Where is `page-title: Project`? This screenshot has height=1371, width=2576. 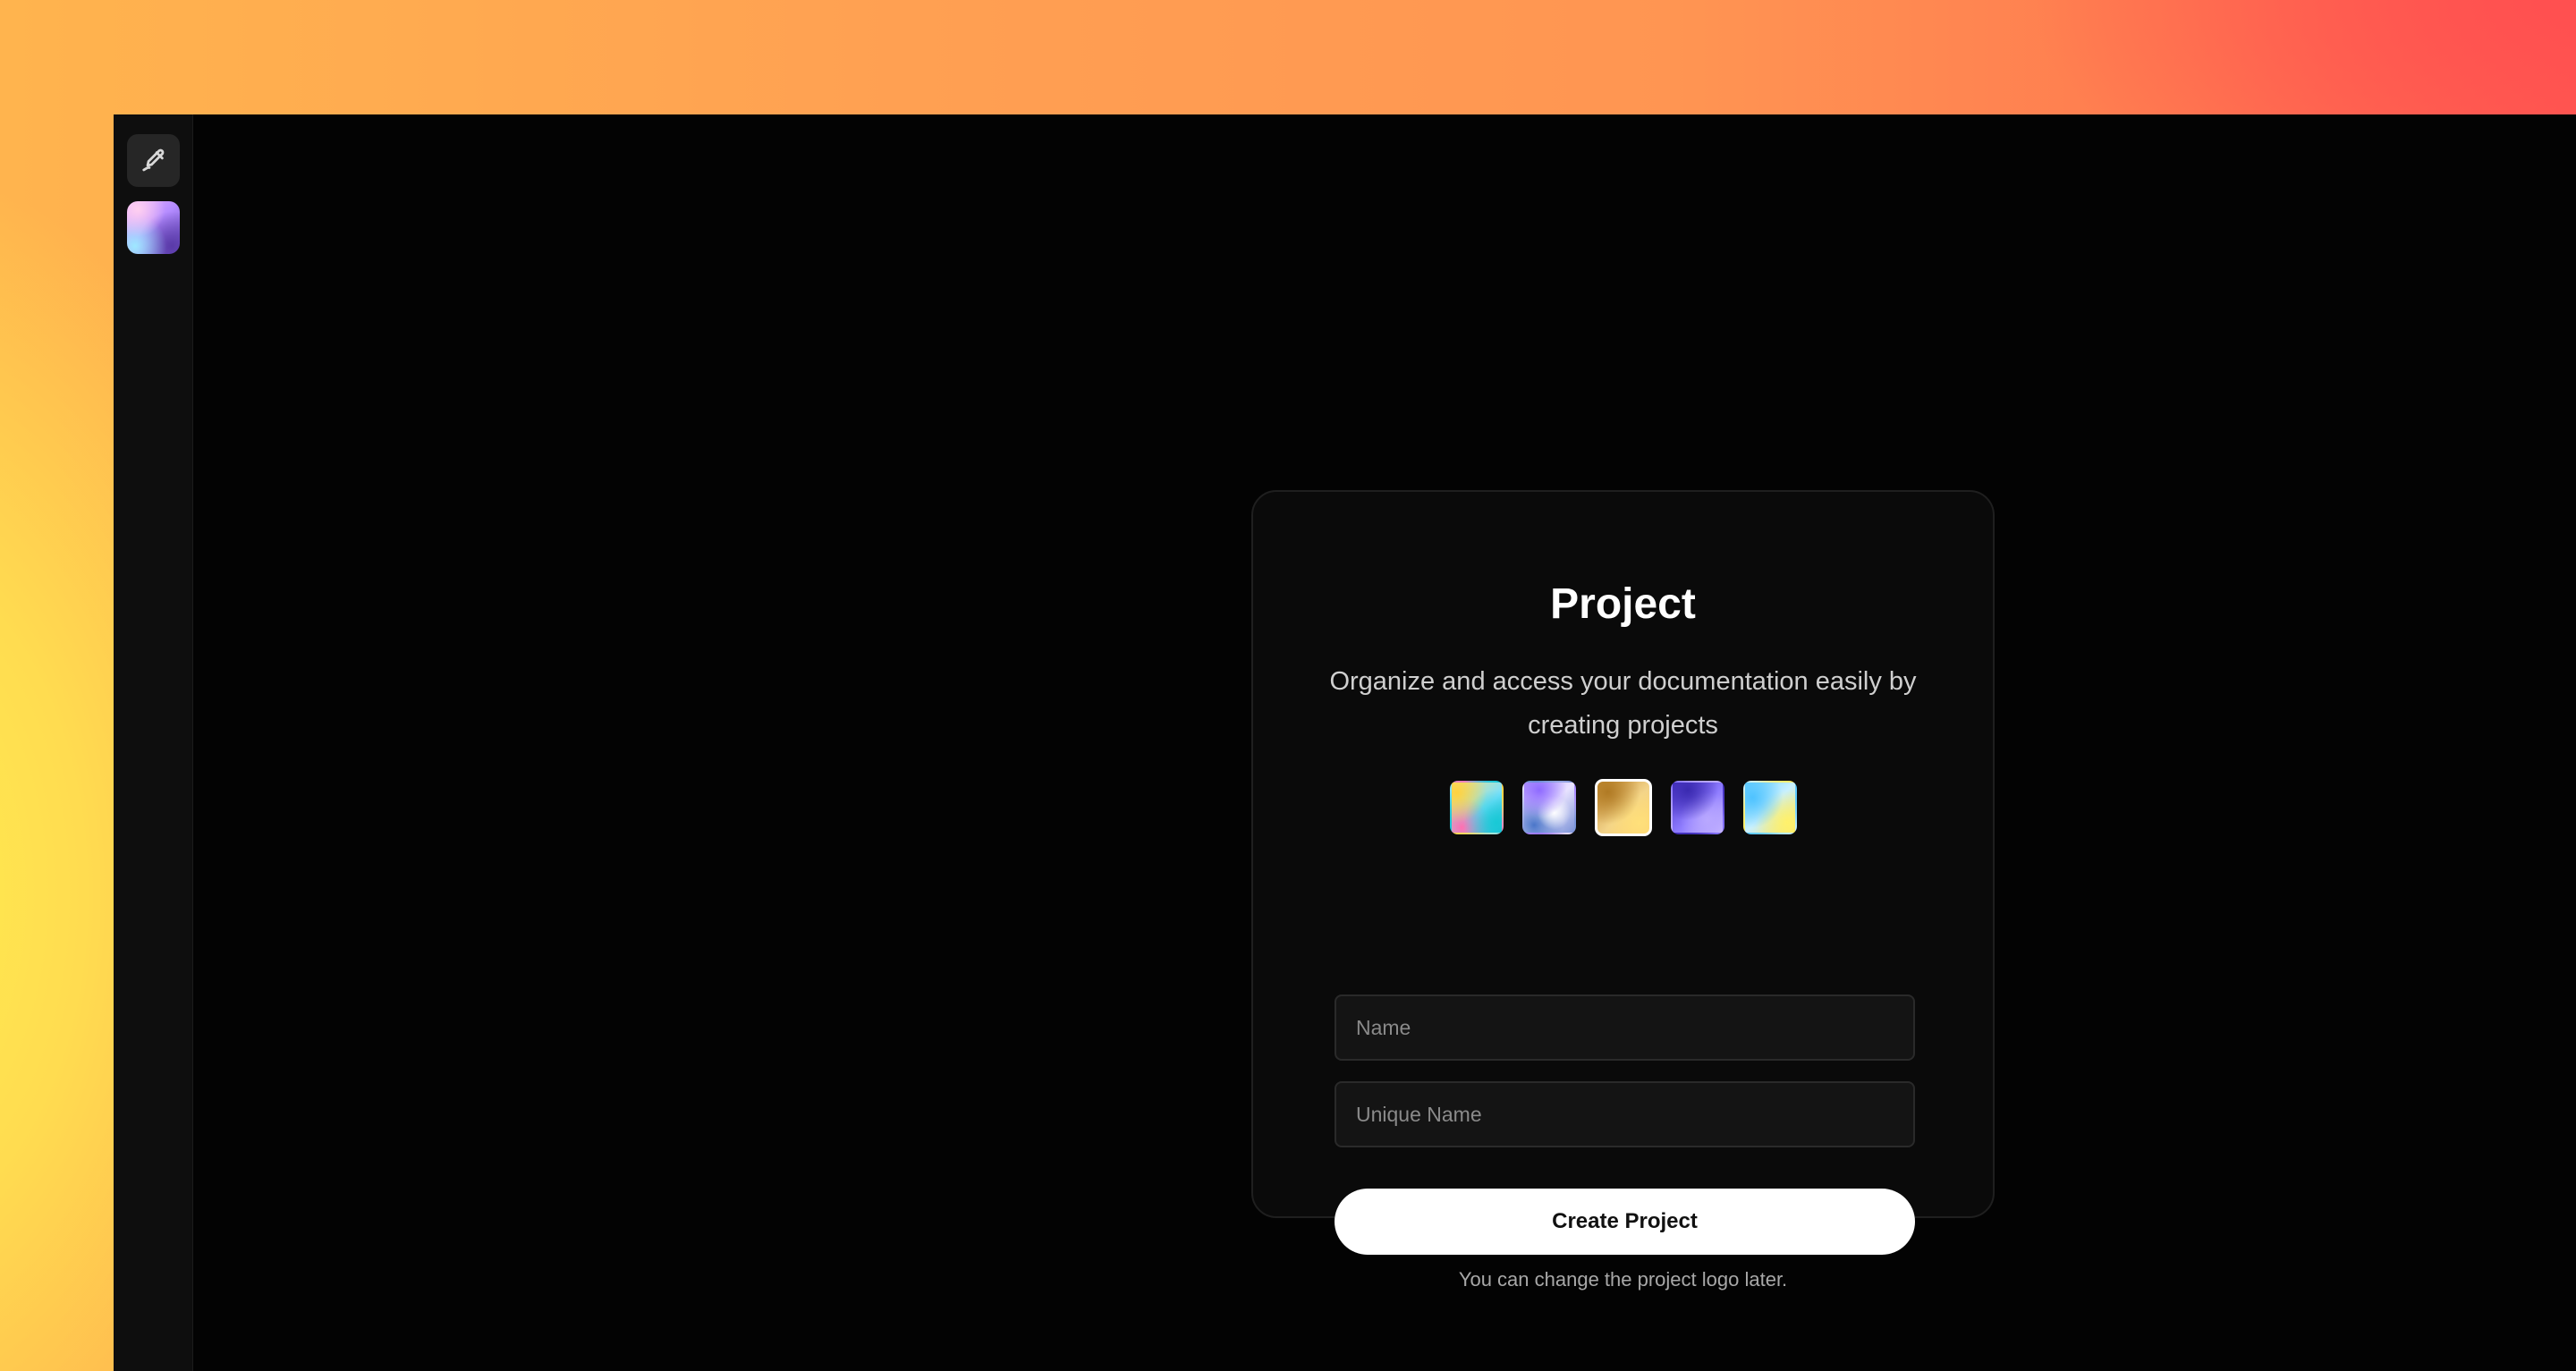 page-title: Project is located at coordinates (1623, 604).